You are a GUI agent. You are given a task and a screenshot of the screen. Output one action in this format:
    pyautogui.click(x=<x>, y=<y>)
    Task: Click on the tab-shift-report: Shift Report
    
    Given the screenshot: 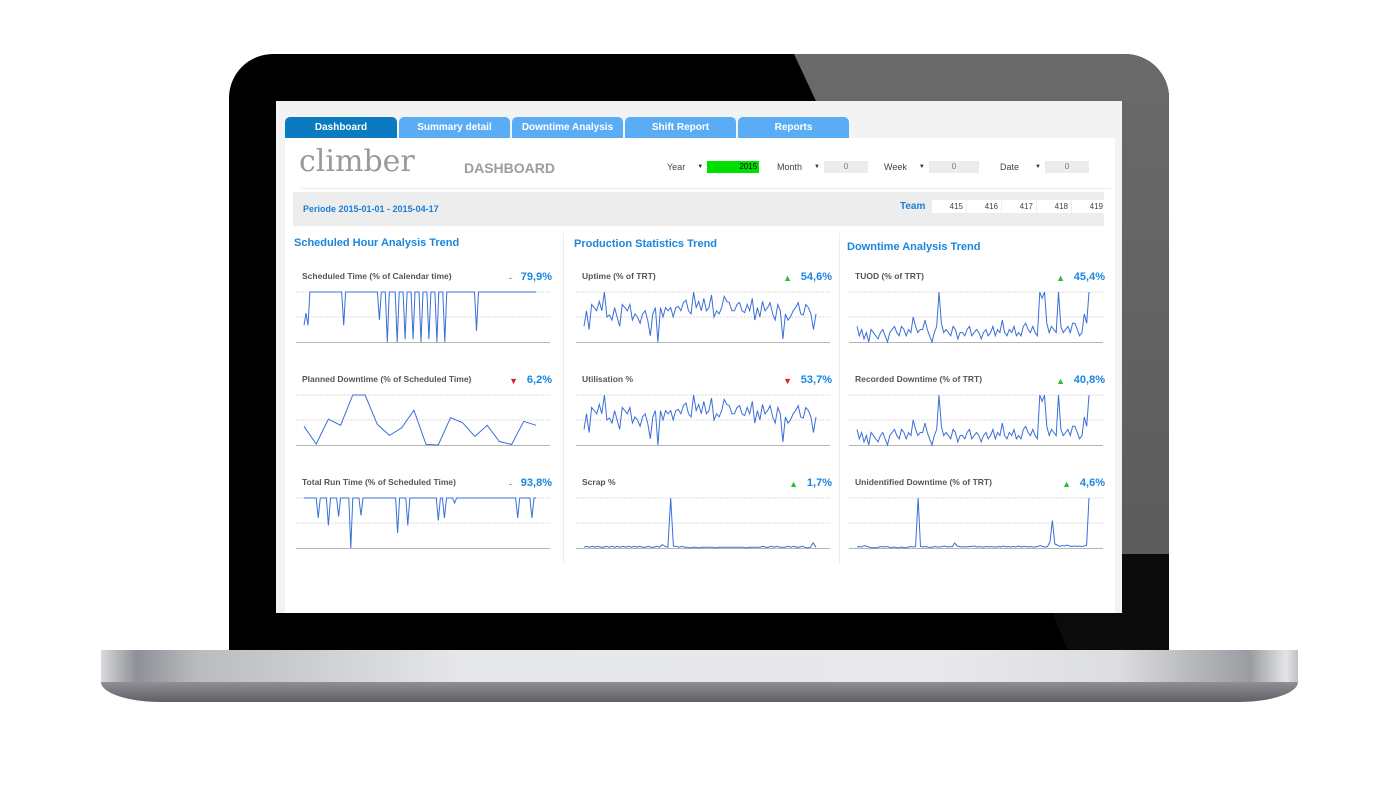 What is the action you would take?
    pyautogui.click(x=680, y=127)
    